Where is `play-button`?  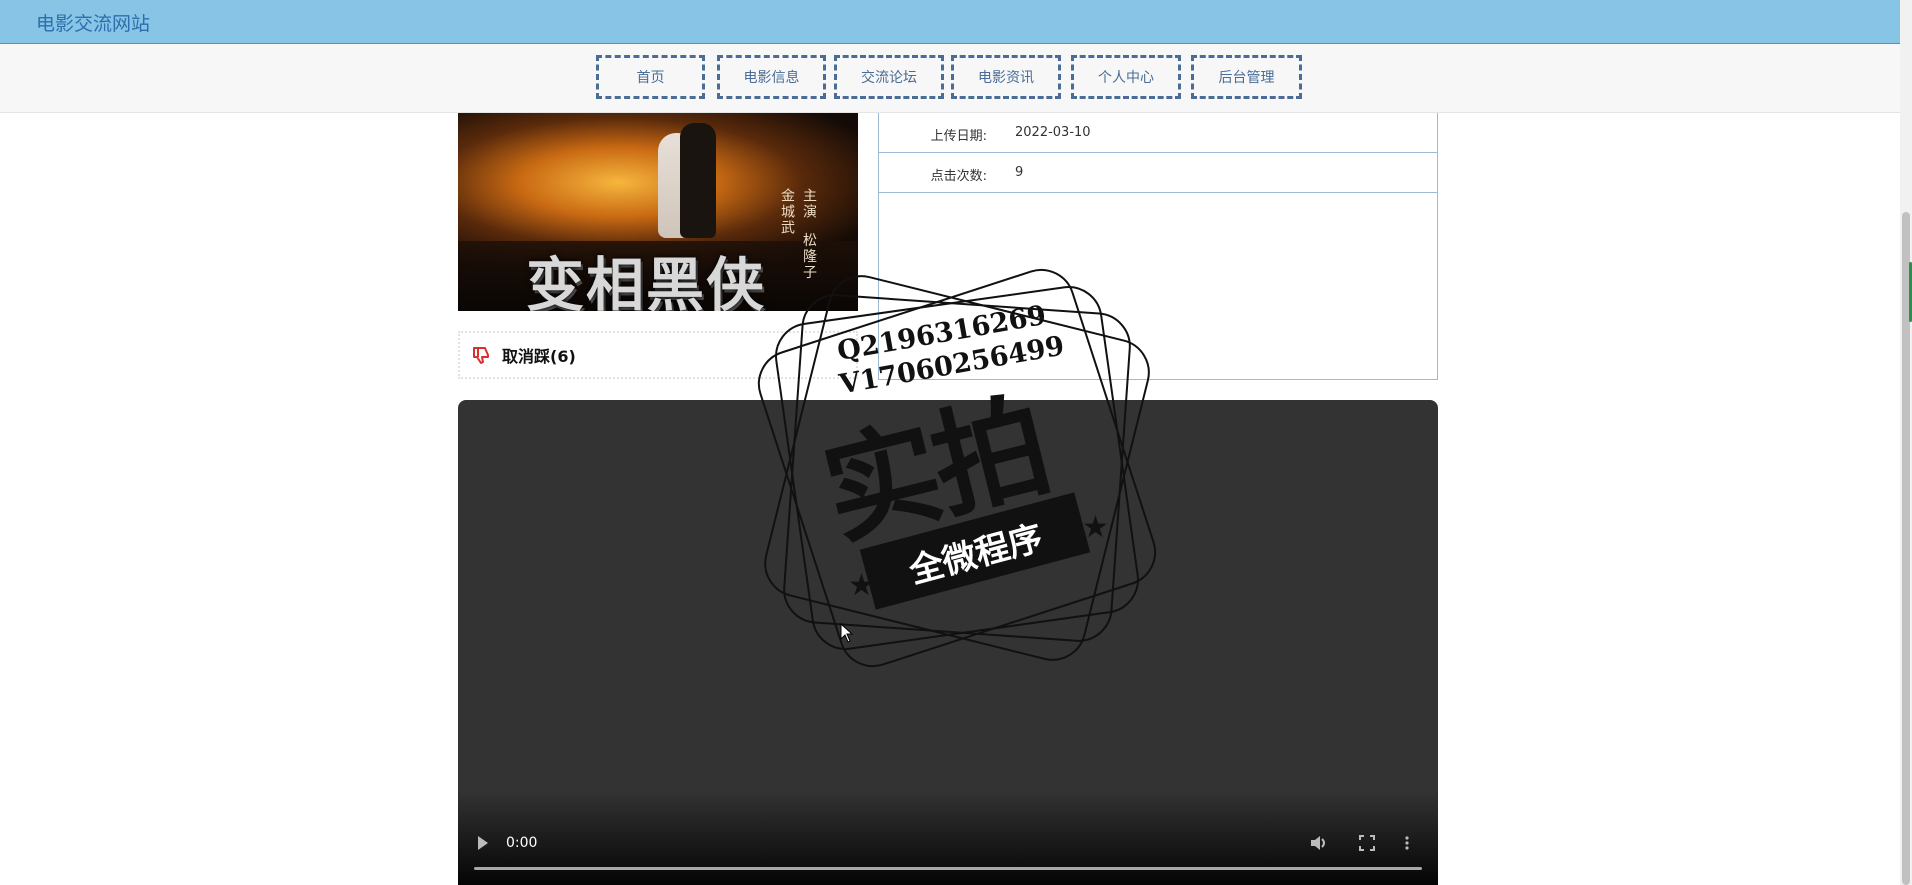
play-button is located at coordinates (483, 843).